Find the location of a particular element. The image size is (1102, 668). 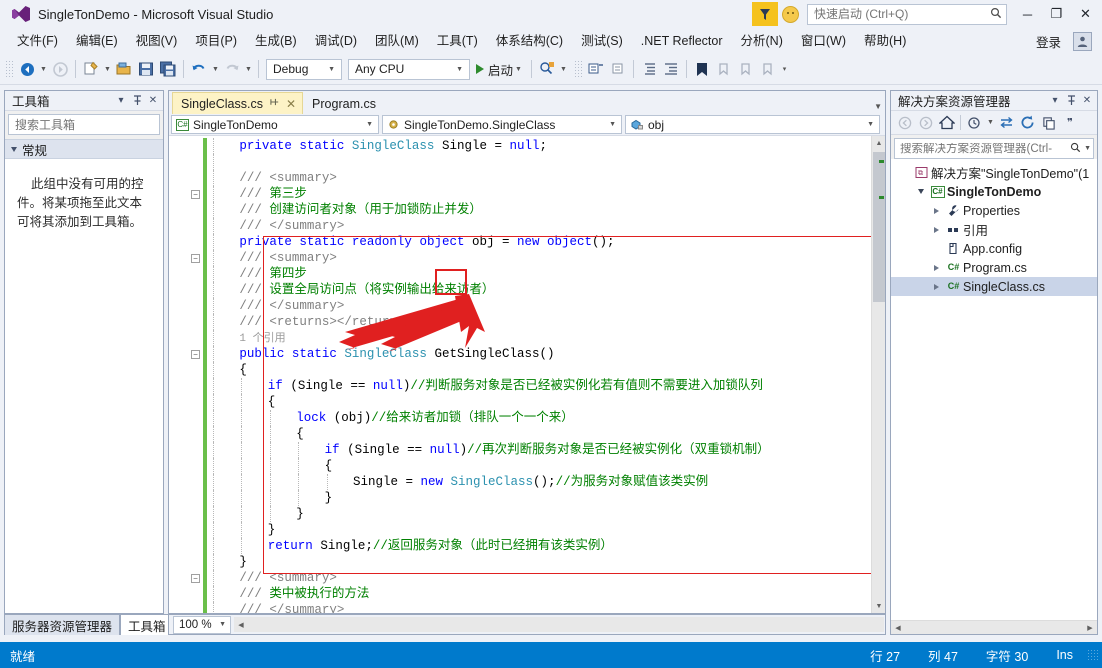

menu-tools: 工具(T) is located at coordinates (457, 41).